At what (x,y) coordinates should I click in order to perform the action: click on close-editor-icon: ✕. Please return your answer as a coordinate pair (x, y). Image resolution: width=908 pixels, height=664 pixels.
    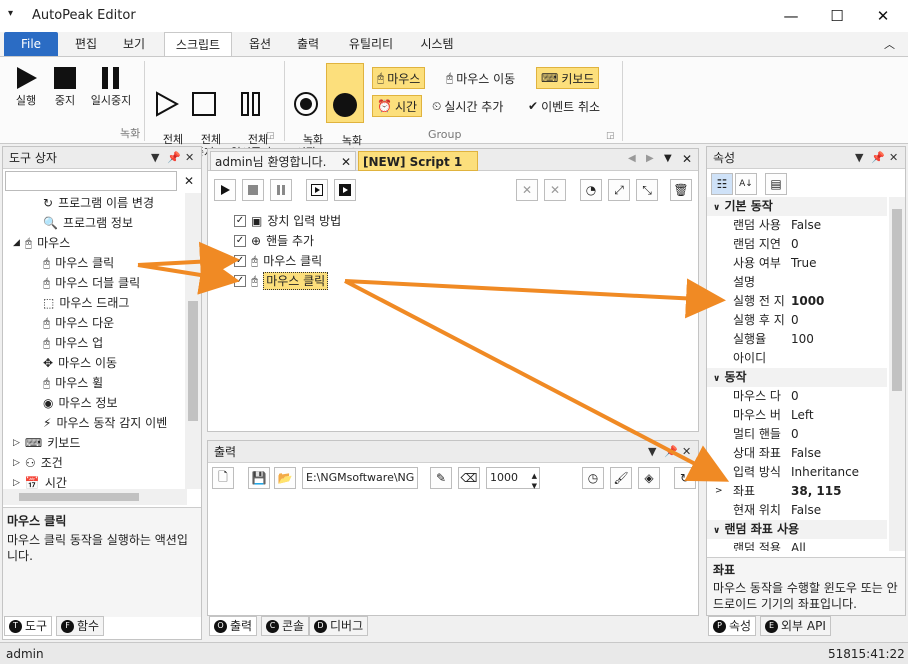
    Looking at the image, I should click on (687, 159).